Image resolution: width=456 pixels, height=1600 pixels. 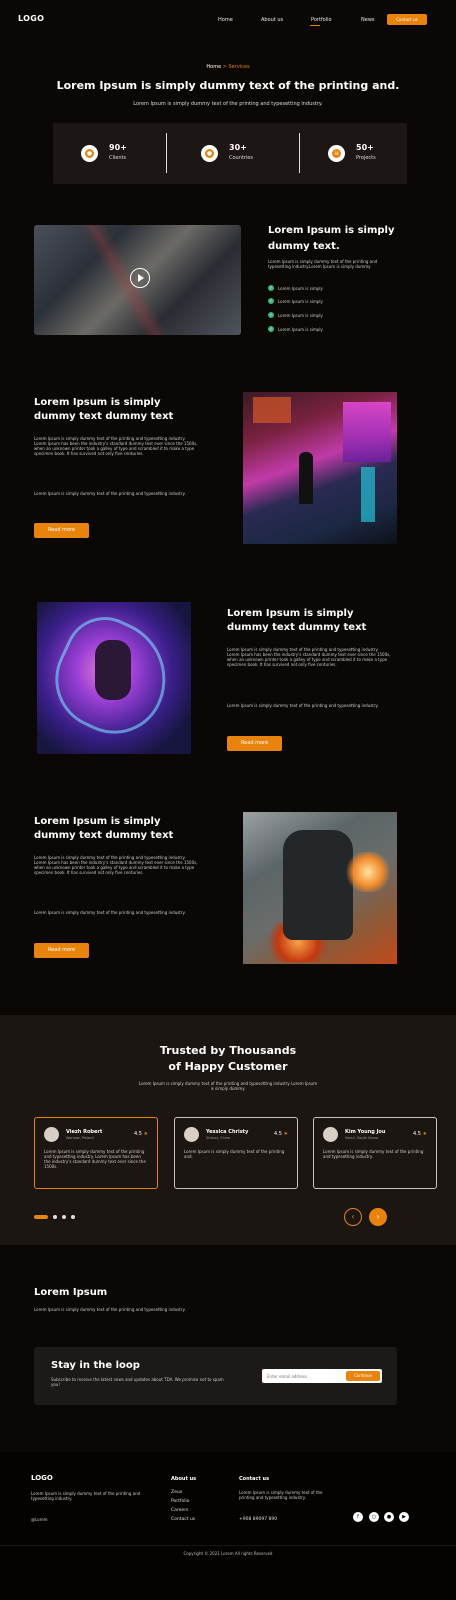 What do you see at coordinates (39, 1519) in the screenshot?
I see `footer-handle: @Lorem` at bounding box center [39, 1519].